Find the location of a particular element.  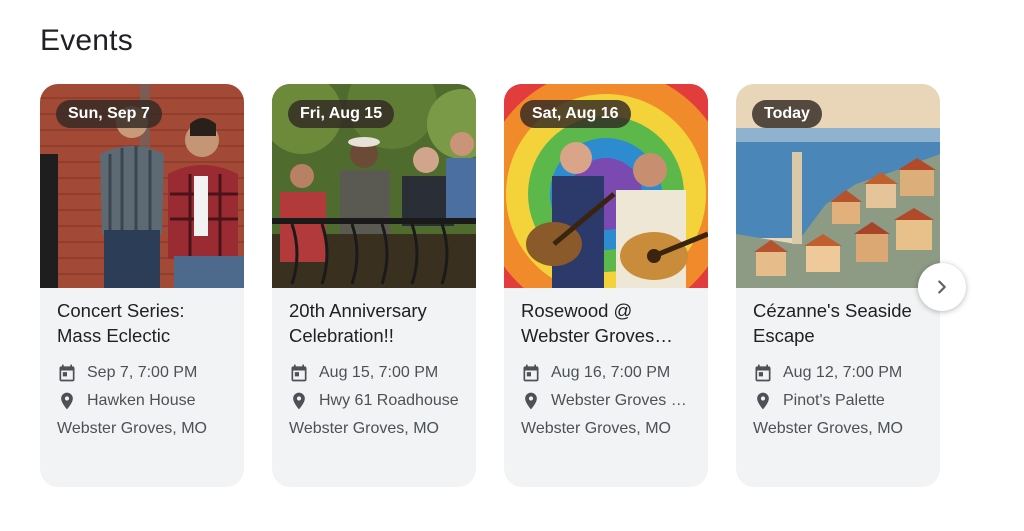

carousel-next-button is located at coordinates (942, 287).